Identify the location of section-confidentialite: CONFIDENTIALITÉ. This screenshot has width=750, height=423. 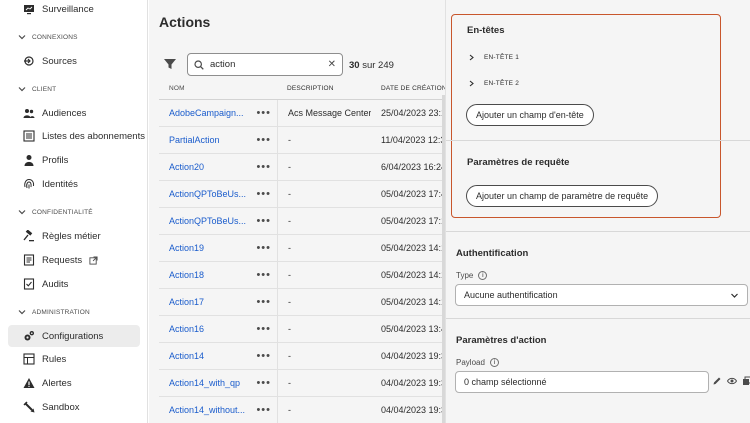
(55, 212).